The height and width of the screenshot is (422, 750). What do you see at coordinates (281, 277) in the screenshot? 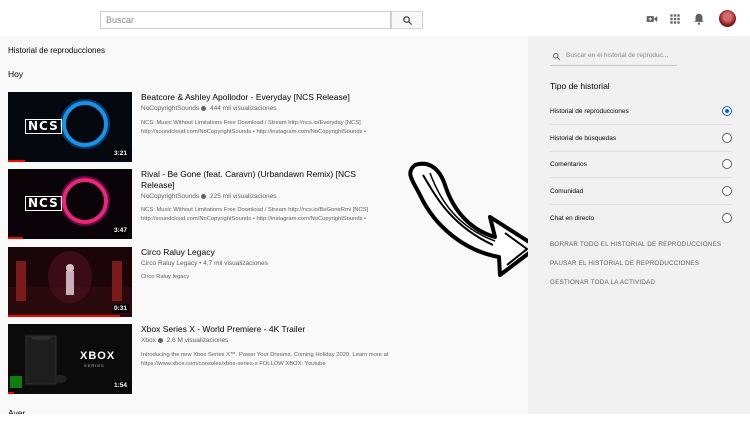
I see `video-description: Circo Raluy legacy` at bounding box center [281, 277].